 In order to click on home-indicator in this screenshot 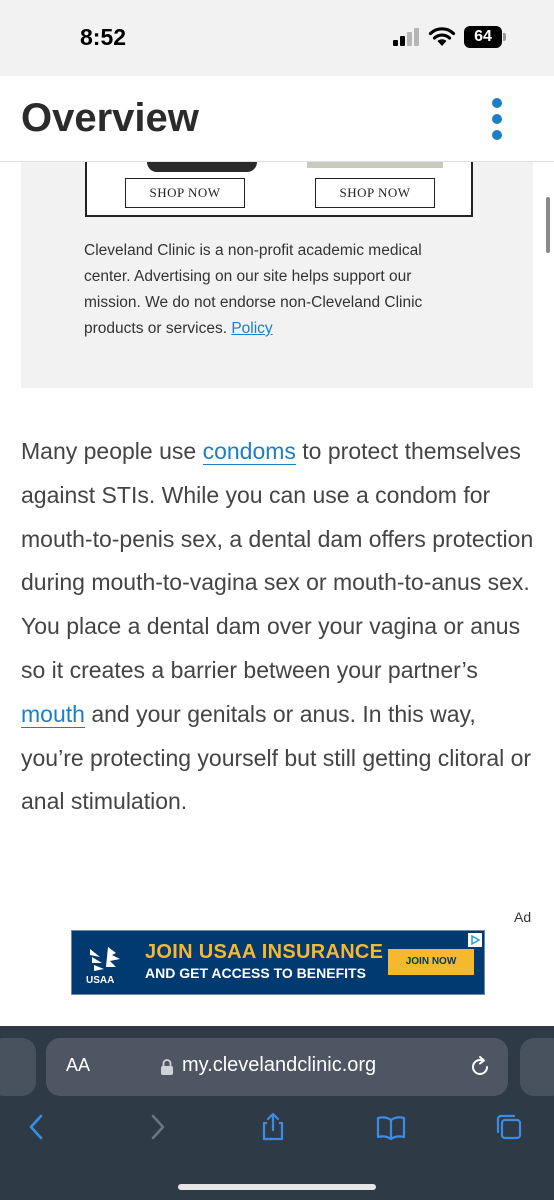, I will do `click(277, 1187)`.